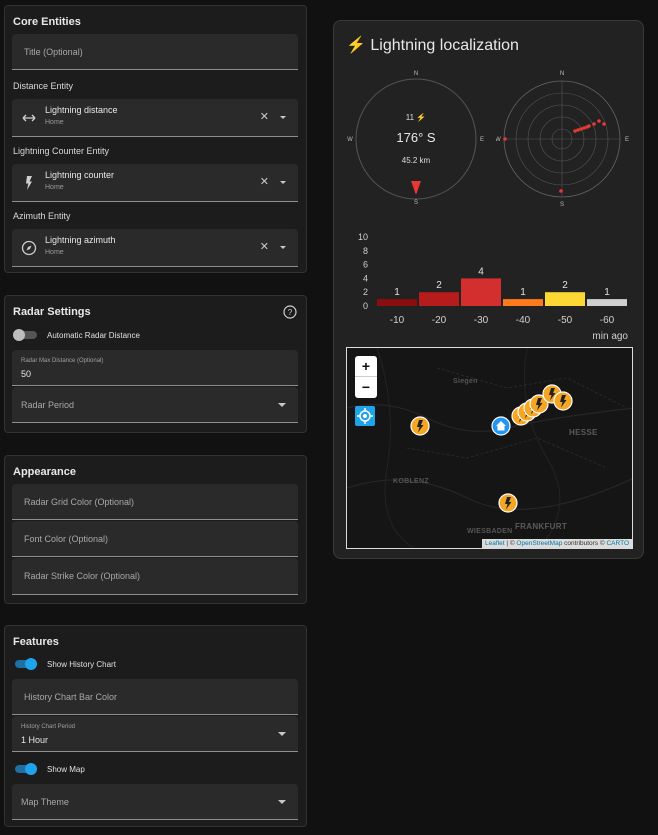 Image resolution: width=658 pixels, height=835 pixels. What do you see at coordinates (565, 320) in the screenshot?
I see `x-tick-label: -50` at bounding box center [565, 320].